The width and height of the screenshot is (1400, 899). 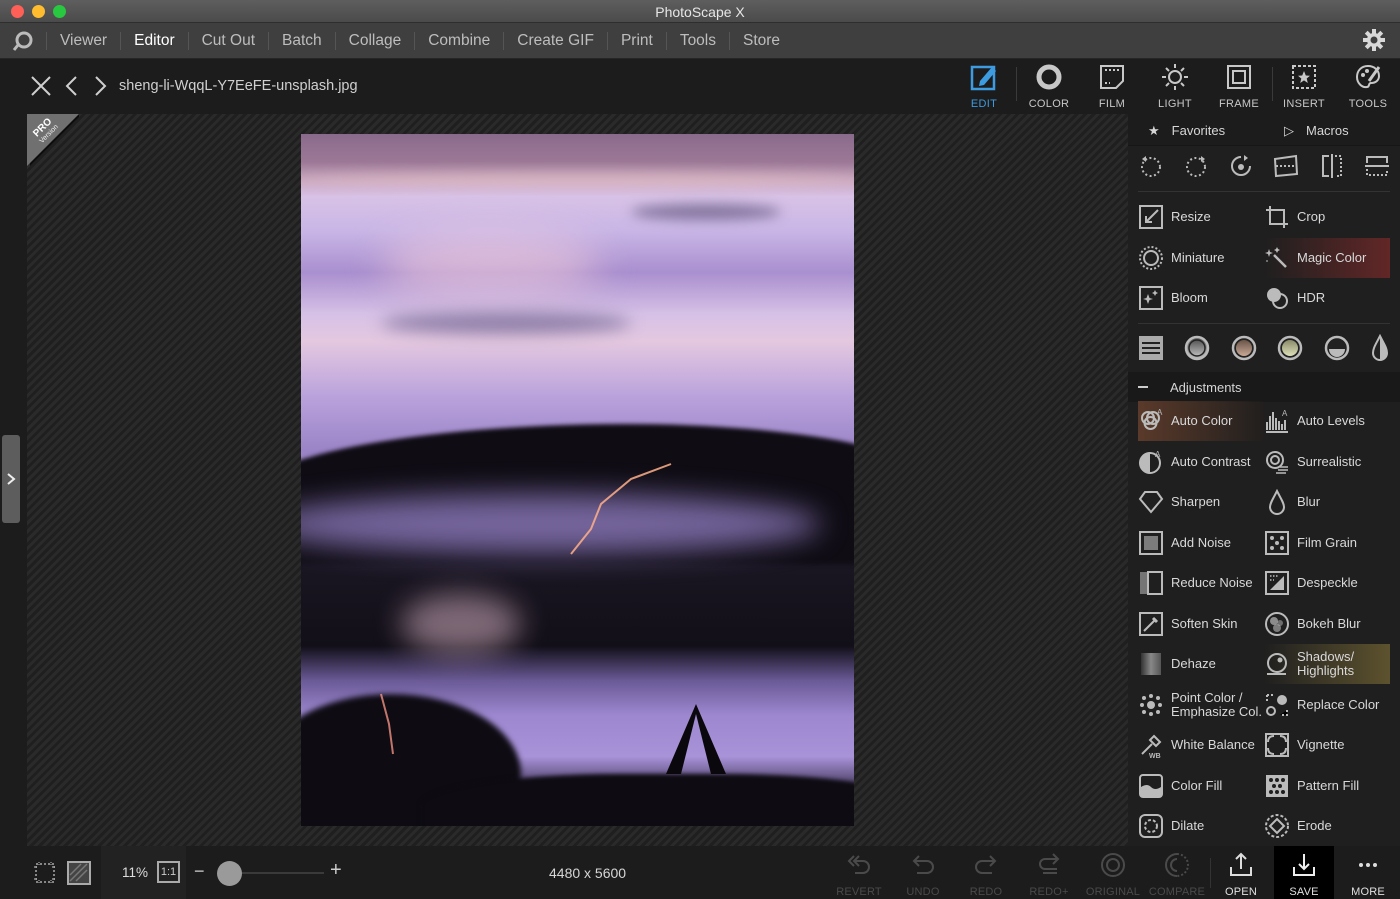 What do you see at coordinates (1327, 745) in the screenshot?
I see `adjustment-vignette: Vignette` at bounding box center [1327, 745].